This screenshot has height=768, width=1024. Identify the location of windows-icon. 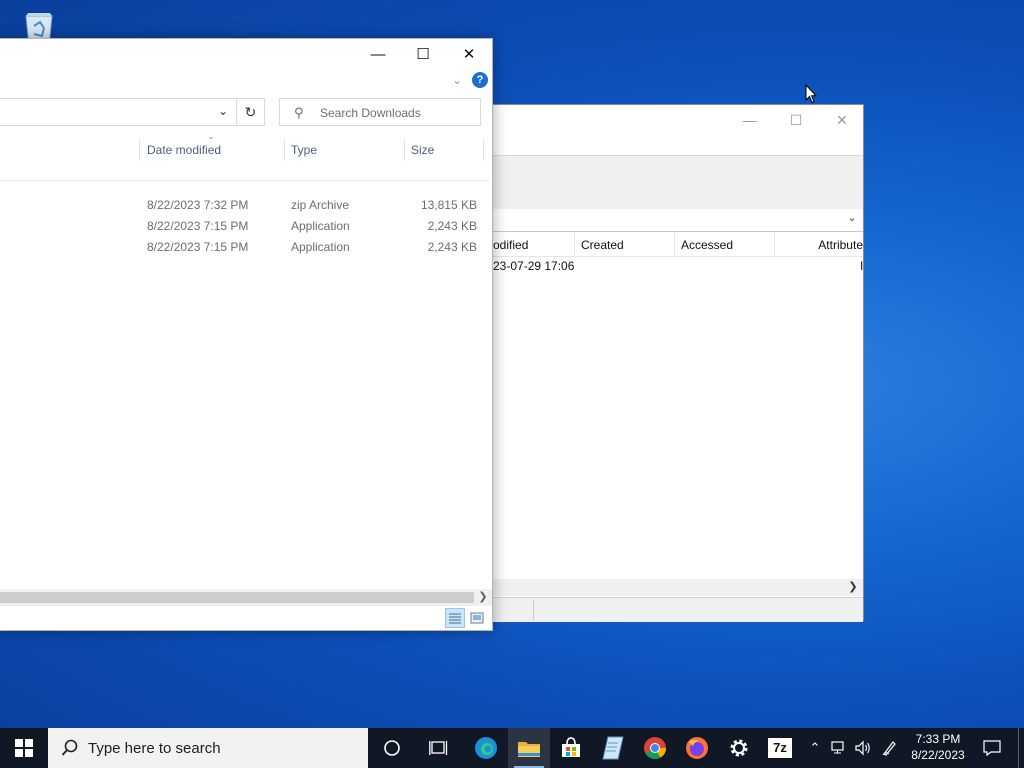
(24, 748).